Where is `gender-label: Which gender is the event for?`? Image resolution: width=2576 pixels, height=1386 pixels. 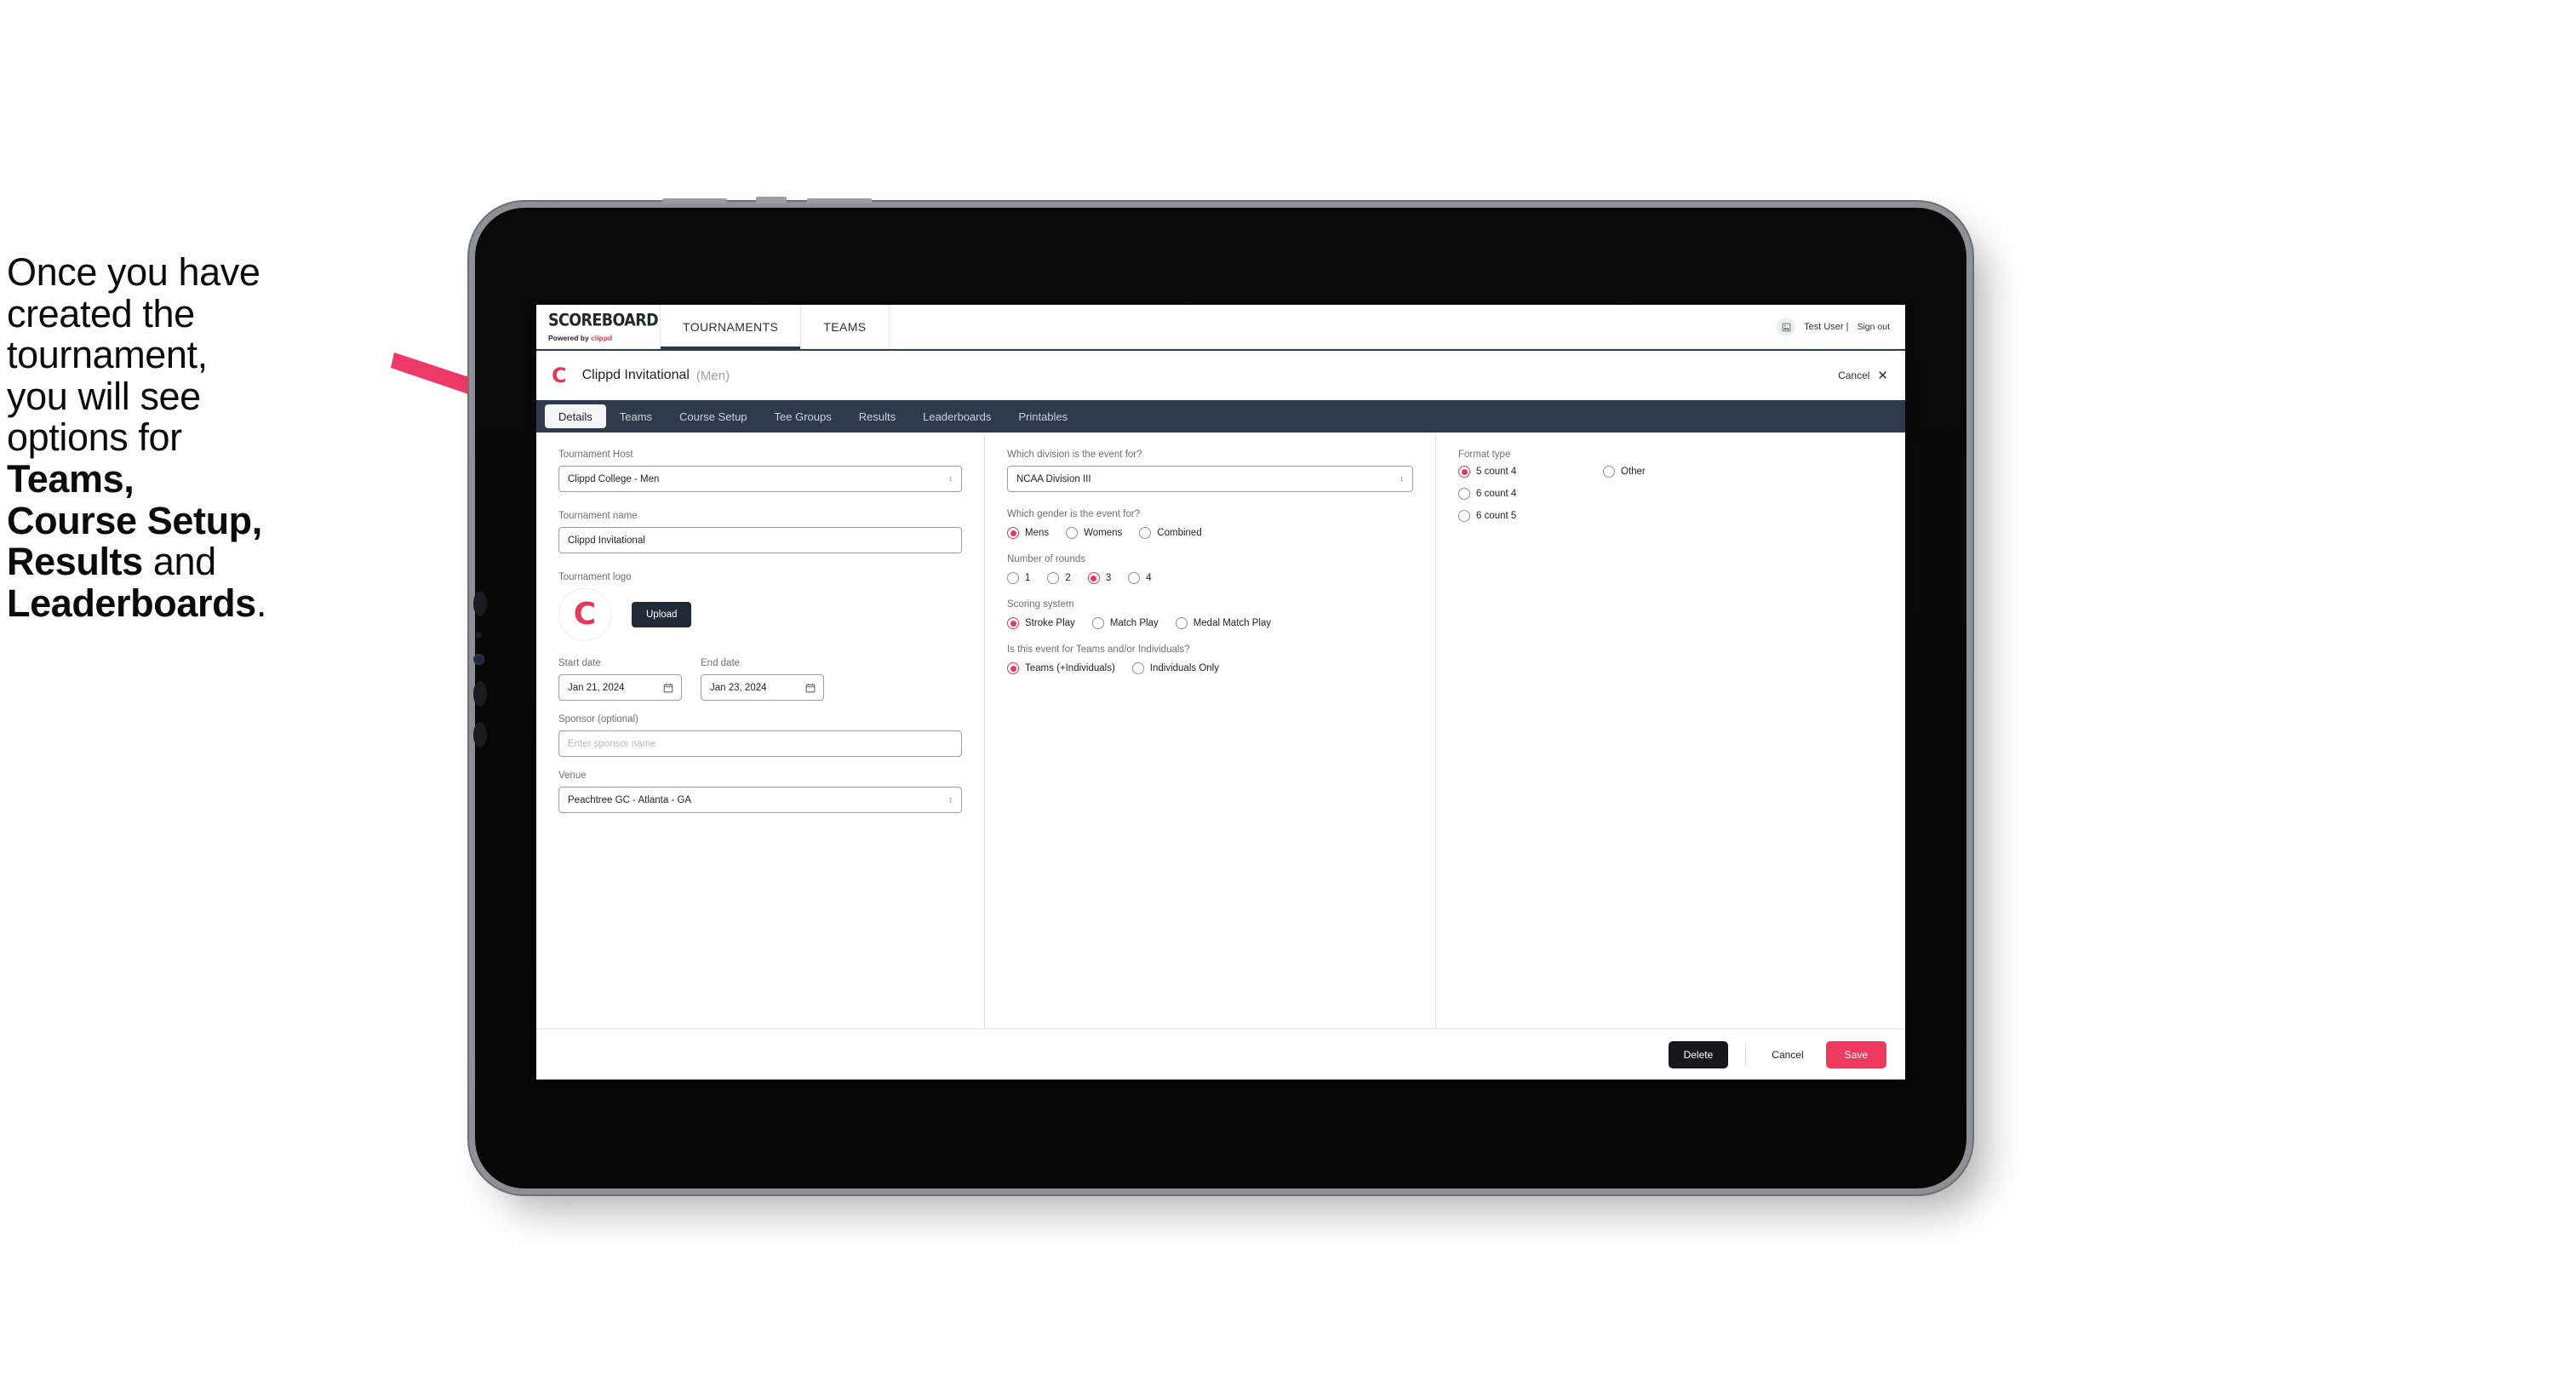
gender-label: Which gender is the event for? is located at coordinates (1073, 514).